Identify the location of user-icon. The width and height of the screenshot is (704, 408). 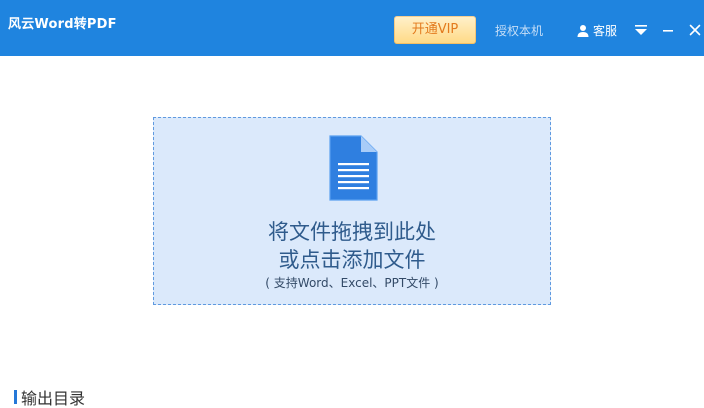
(583, 30).